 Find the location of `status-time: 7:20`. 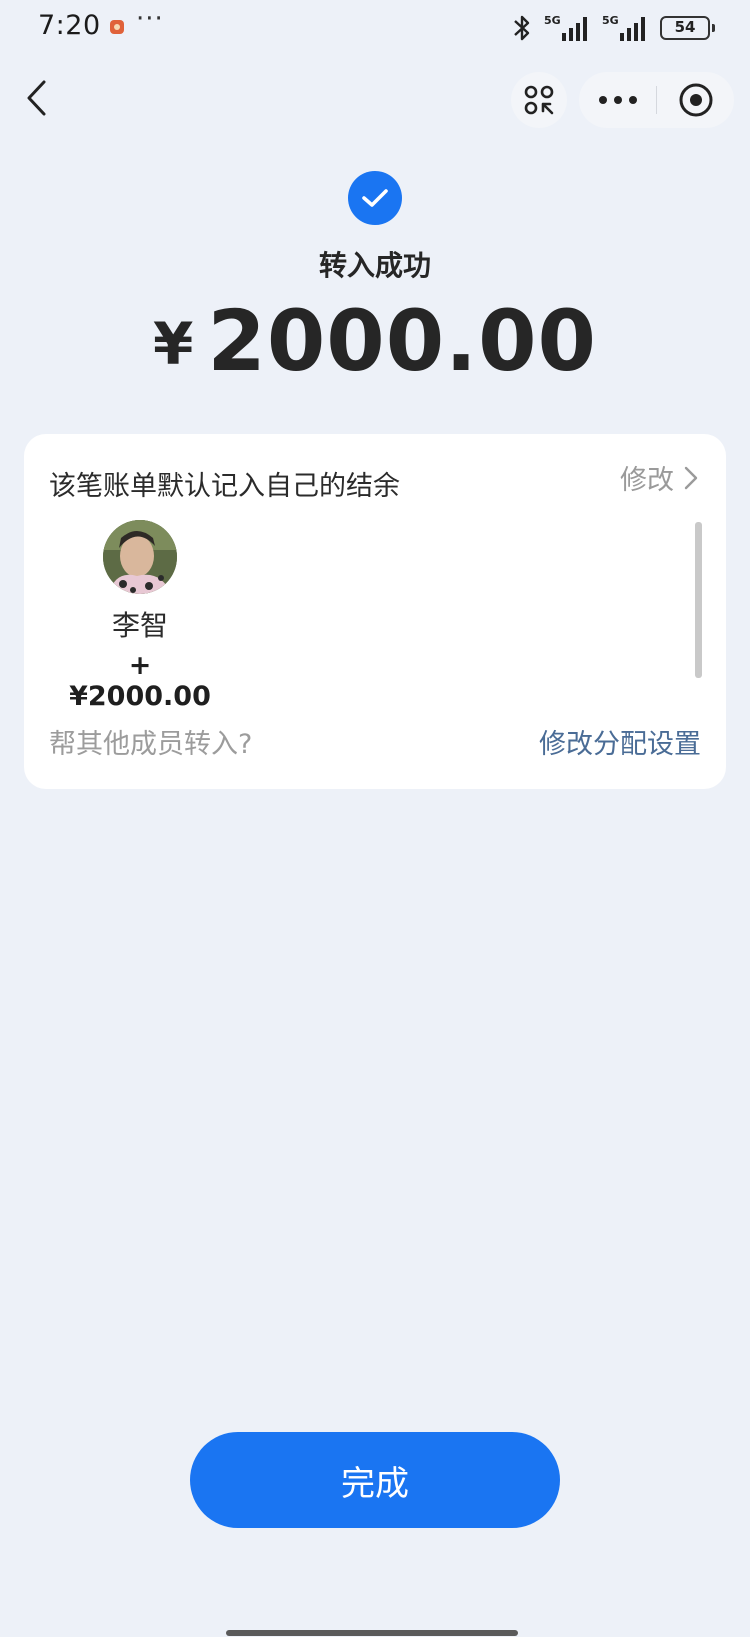

status-time: 7:20 is located at coordinates (69, 25).